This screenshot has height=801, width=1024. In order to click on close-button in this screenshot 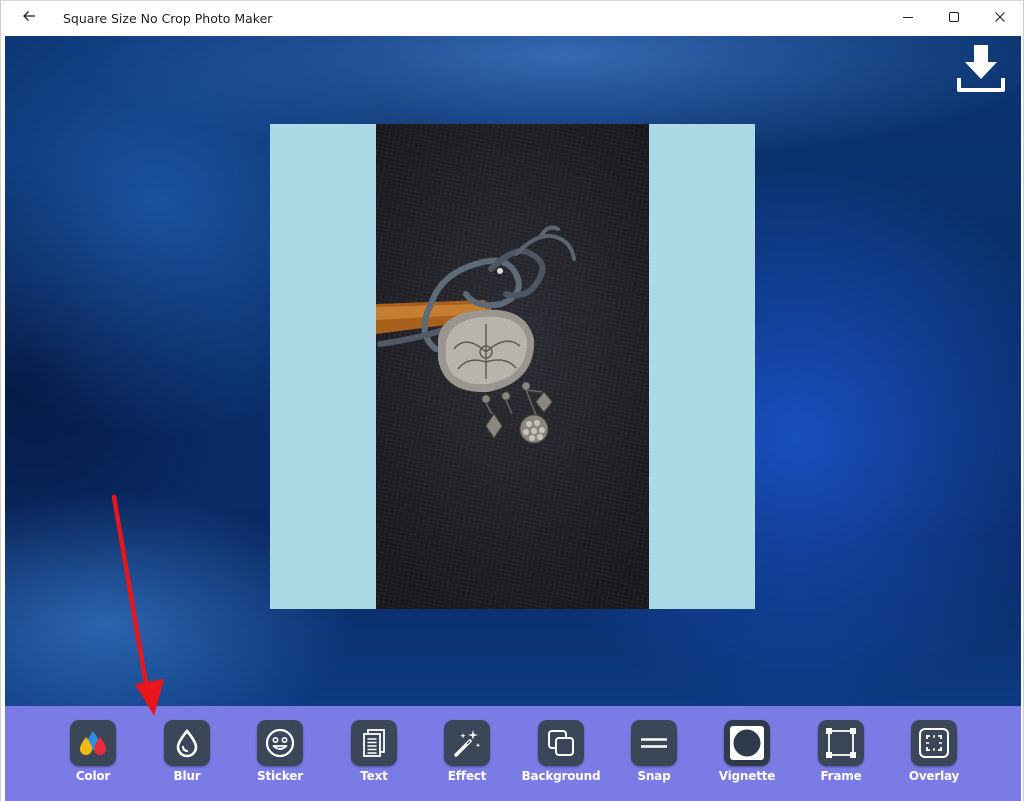, I will do `click(1000, 18)`.